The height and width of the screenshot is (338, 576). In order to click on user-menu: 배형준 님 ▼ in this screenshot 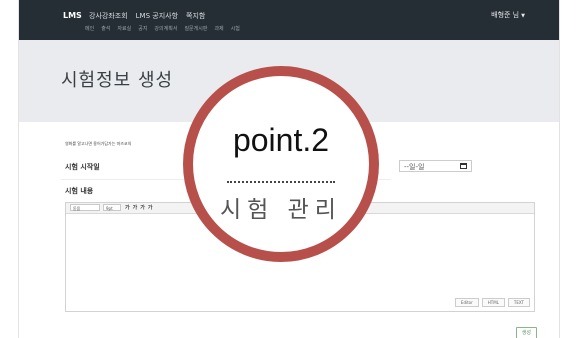, I will do `click(508, 15)`.